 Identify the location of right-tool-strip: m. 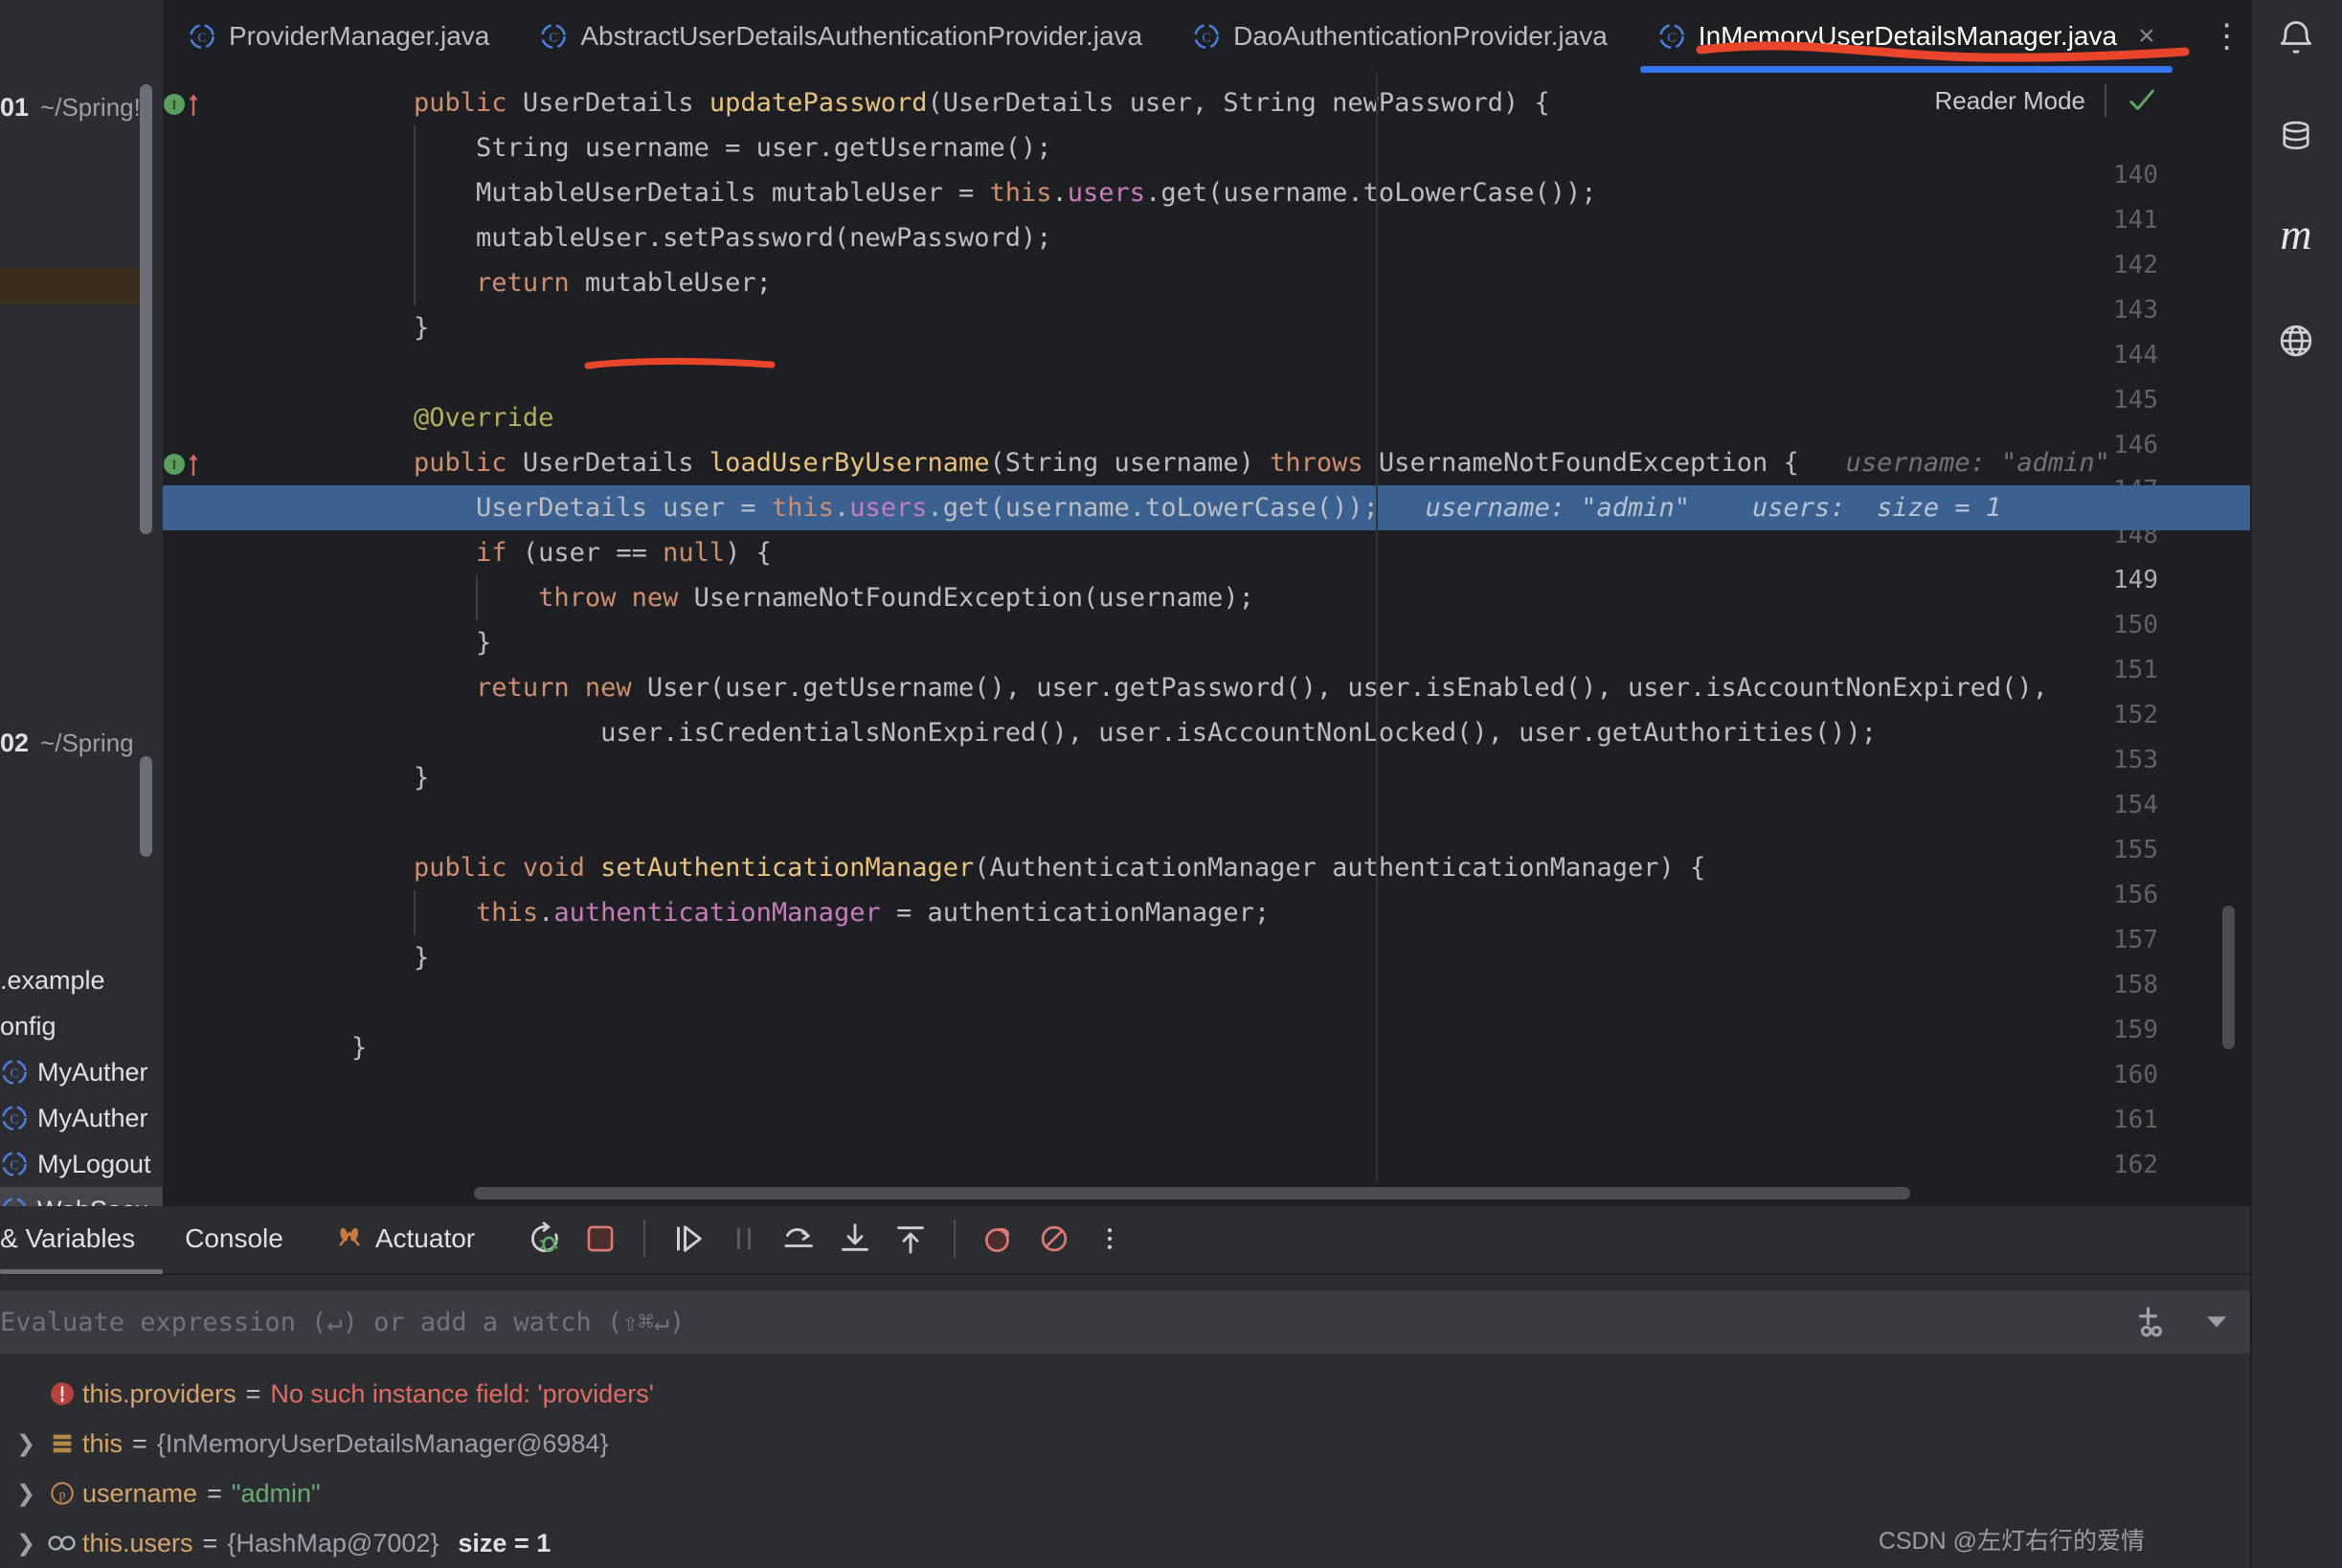
(2296, 784).